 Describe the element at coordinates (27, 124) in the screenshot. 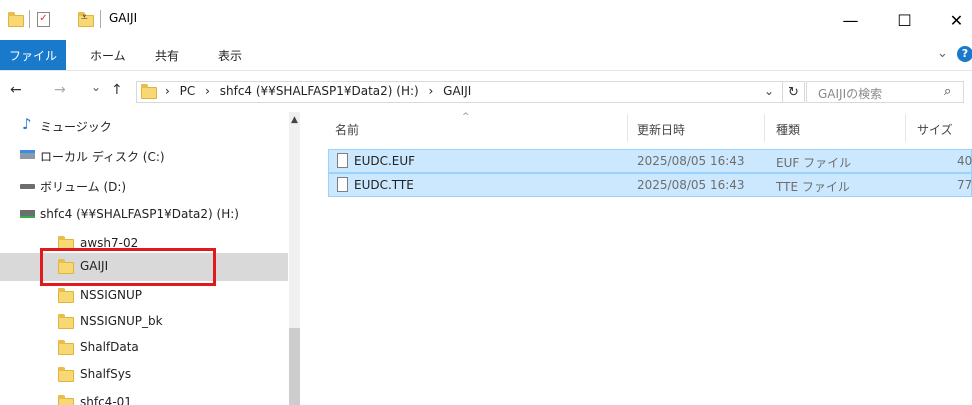

I see `music-icon: ♪` at that location.